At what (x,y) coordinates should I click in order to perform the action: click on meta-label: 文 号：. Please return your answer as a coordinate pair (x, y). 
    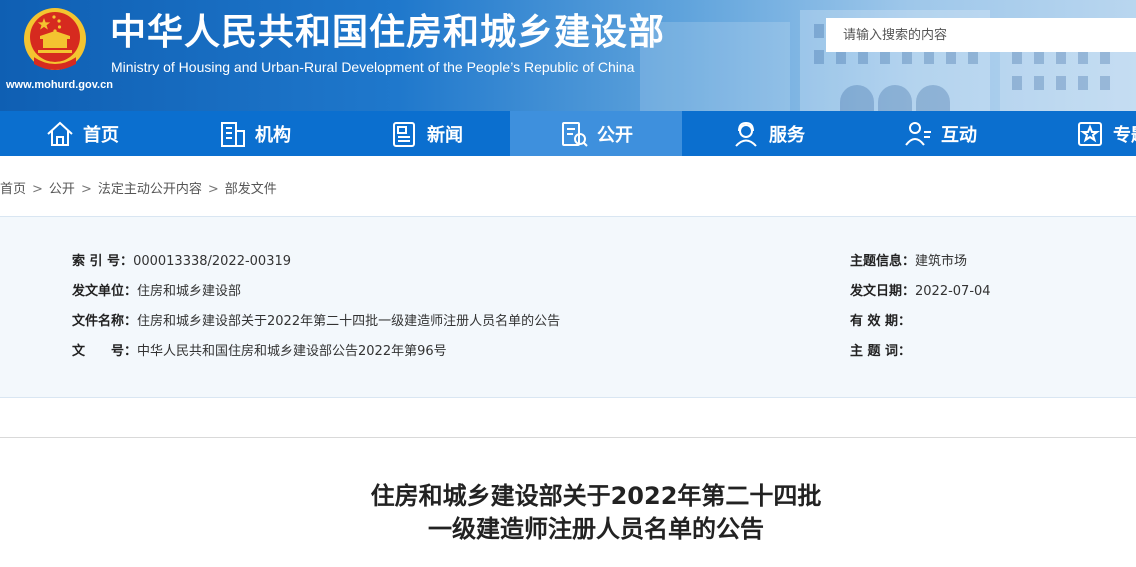
    Looking at the image, I should click on (105, 351).